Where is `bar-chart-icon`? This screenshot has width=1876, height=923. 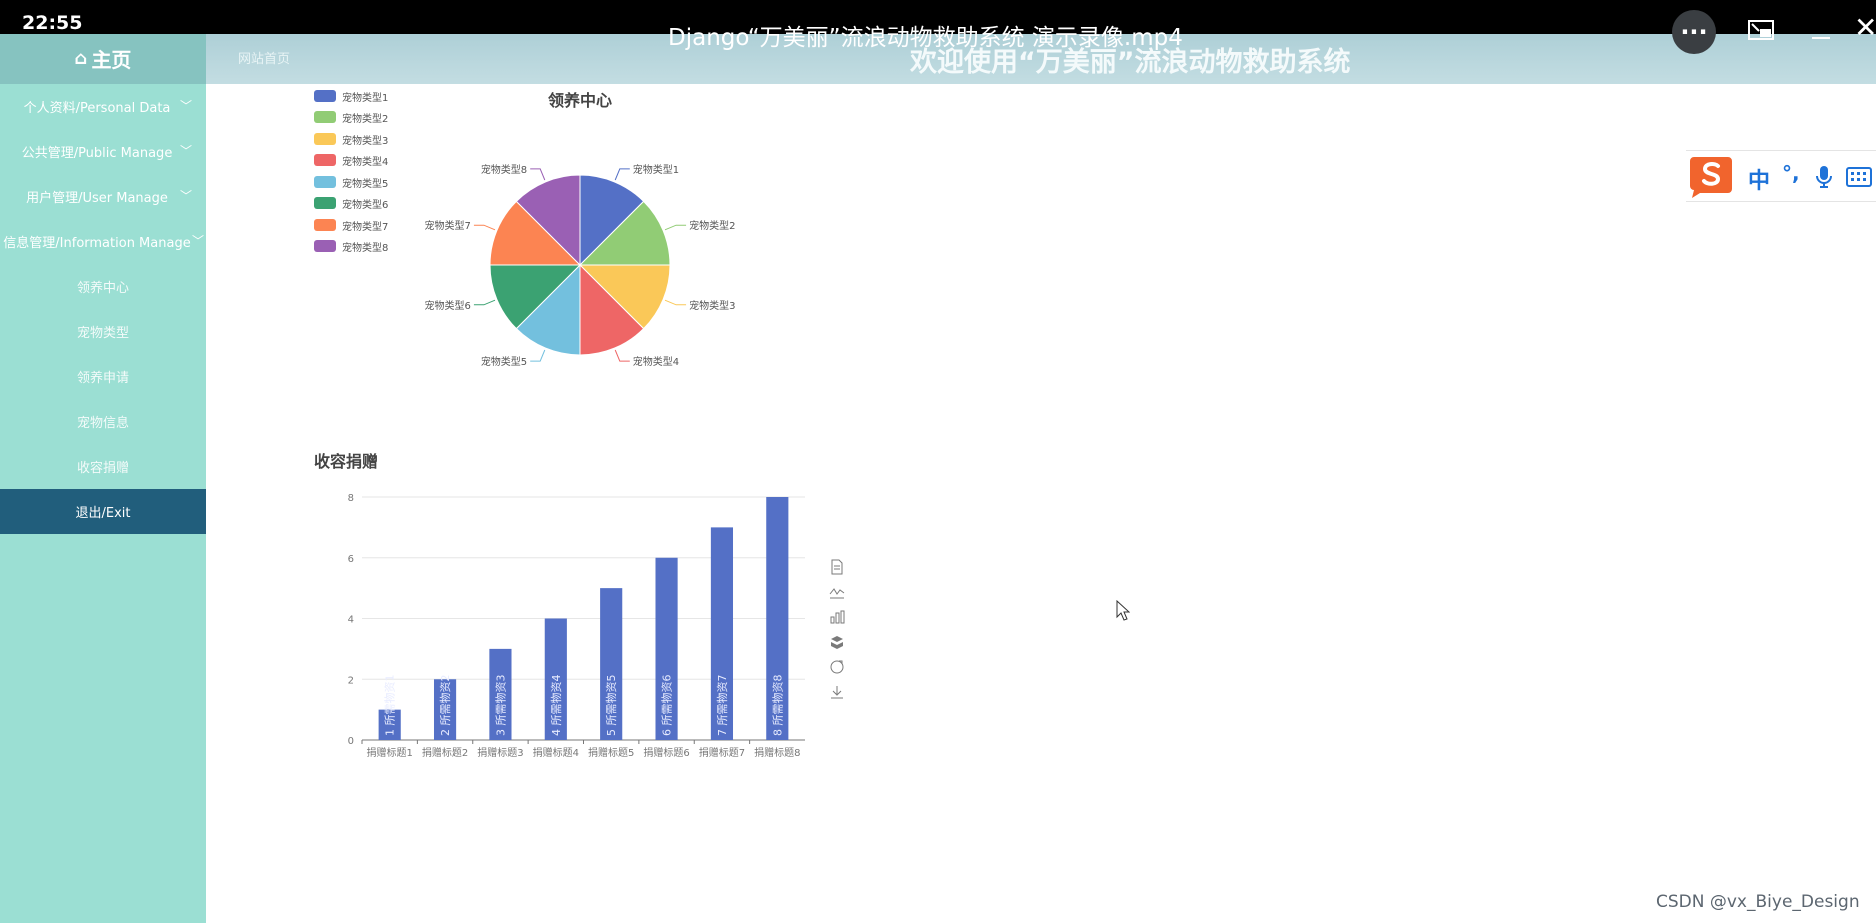 bar-chart-icon is located at coordinates (837, 616).